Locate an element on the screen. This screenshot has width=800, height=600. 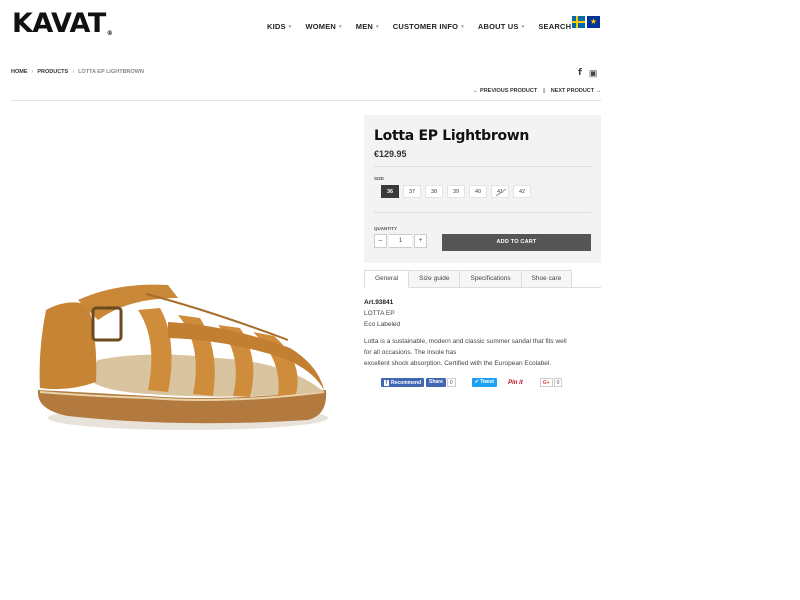
size-selector: 36 37 38 39 40 41 42 is located at coordinates (456, 191).